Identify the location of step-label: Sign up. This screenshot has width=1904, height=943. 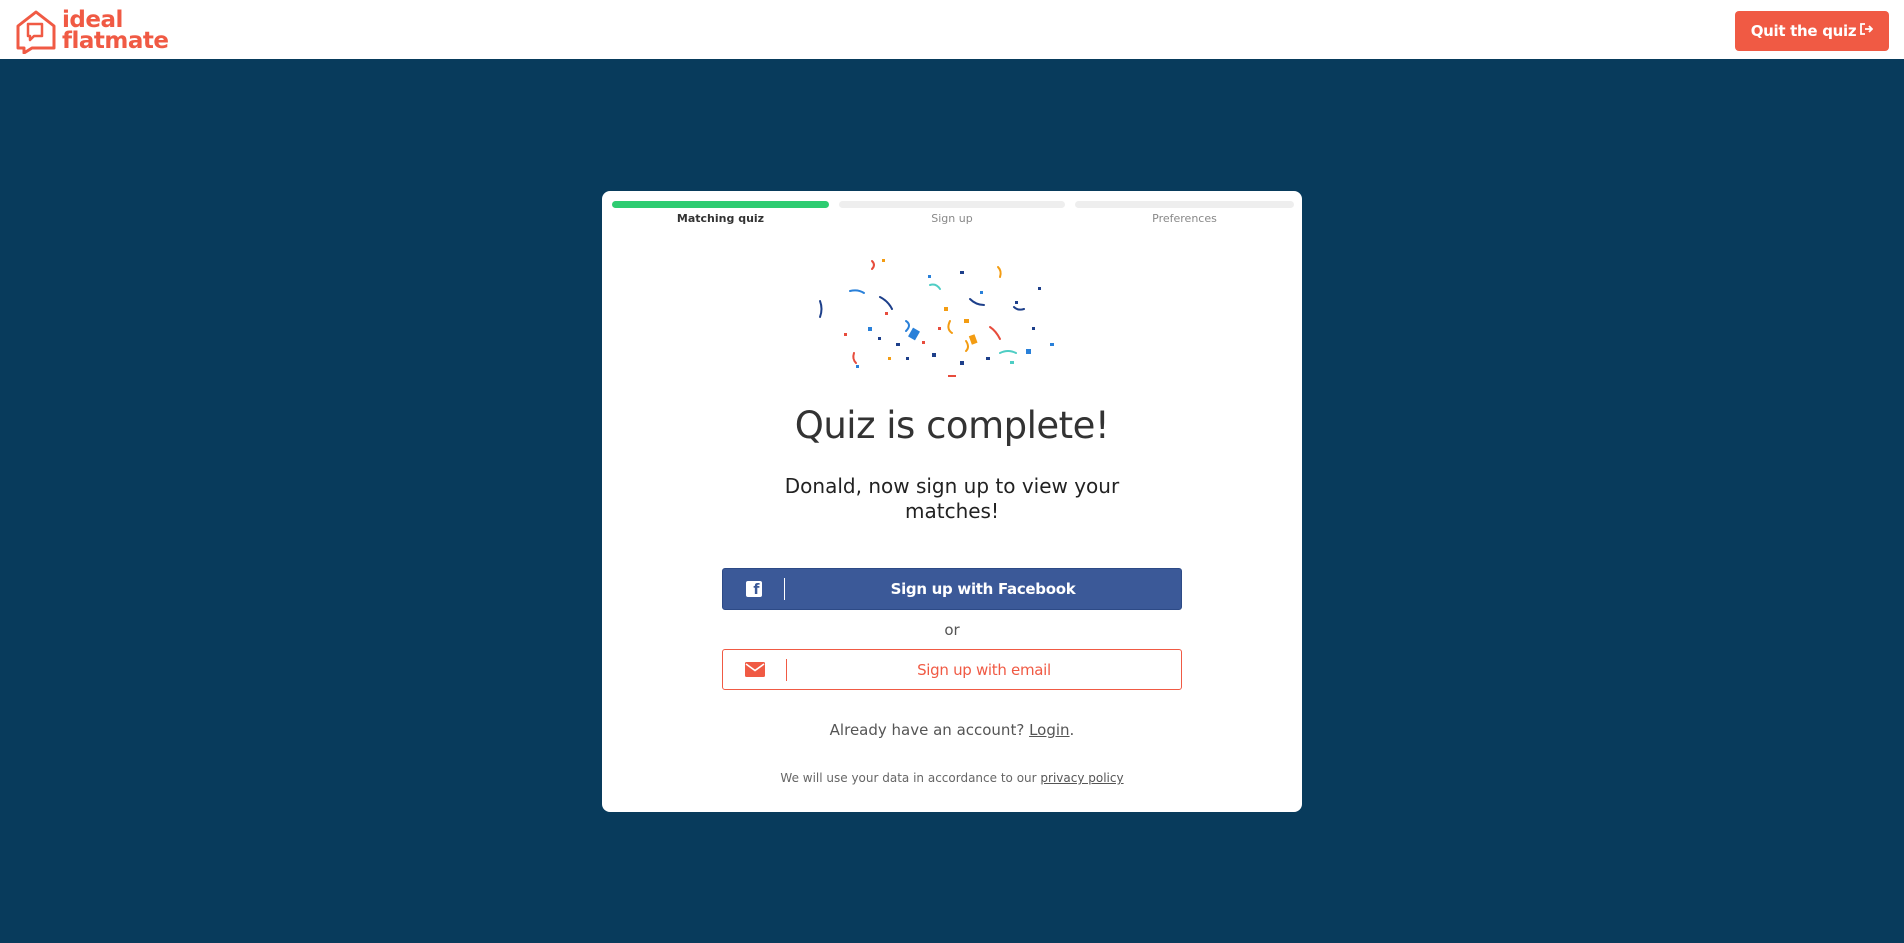
(952, 218).